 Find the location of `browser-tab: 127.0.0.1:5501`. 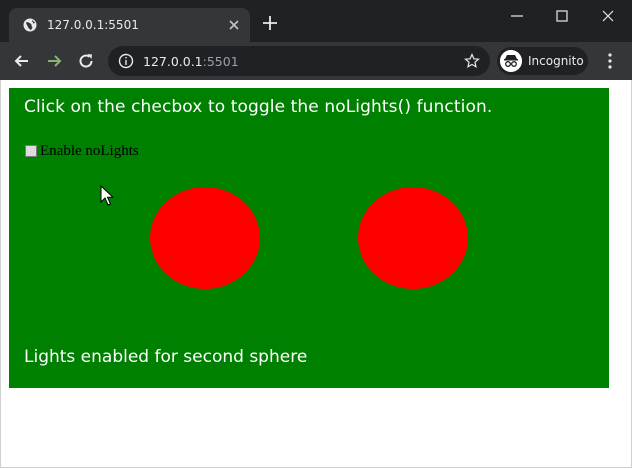

browser-tab: 127.0.0.1:5501 is located at coordinates (129, 25).